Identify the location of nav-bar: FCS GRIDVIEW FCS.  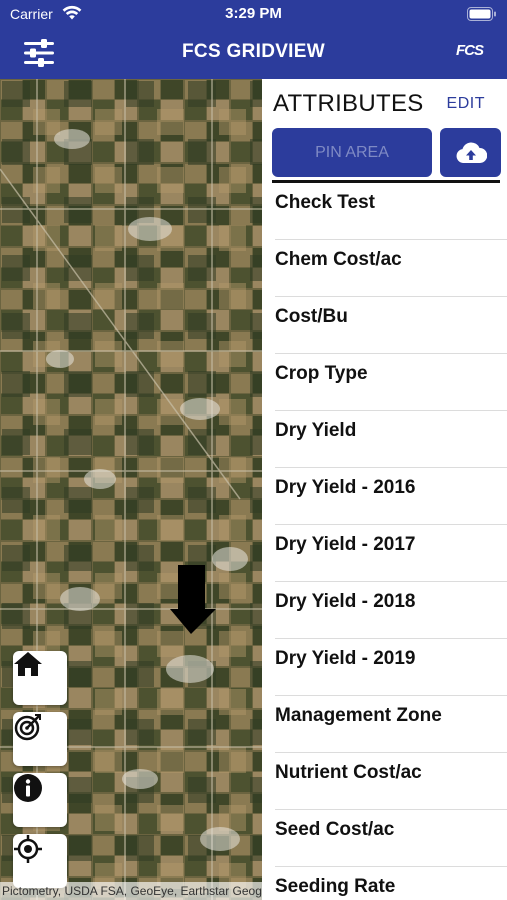
(253, 53).